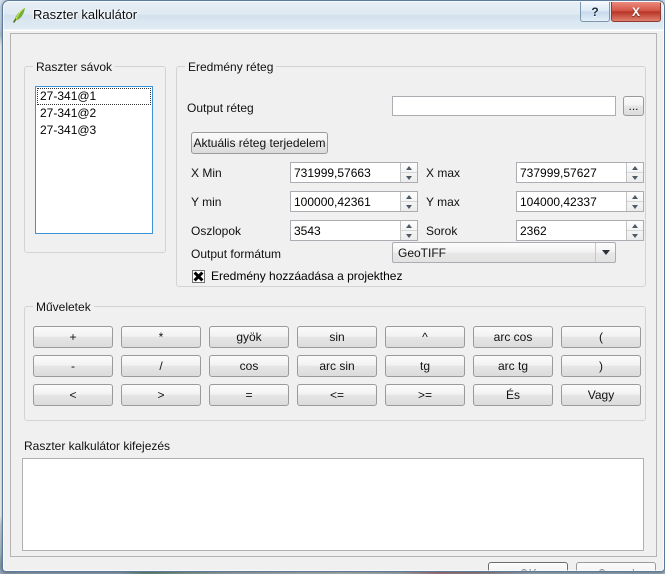  What do you see at coordinates (249, 366) in the screenshot?
I see `op-button-cos: cos` at bounding box center [249, 366].